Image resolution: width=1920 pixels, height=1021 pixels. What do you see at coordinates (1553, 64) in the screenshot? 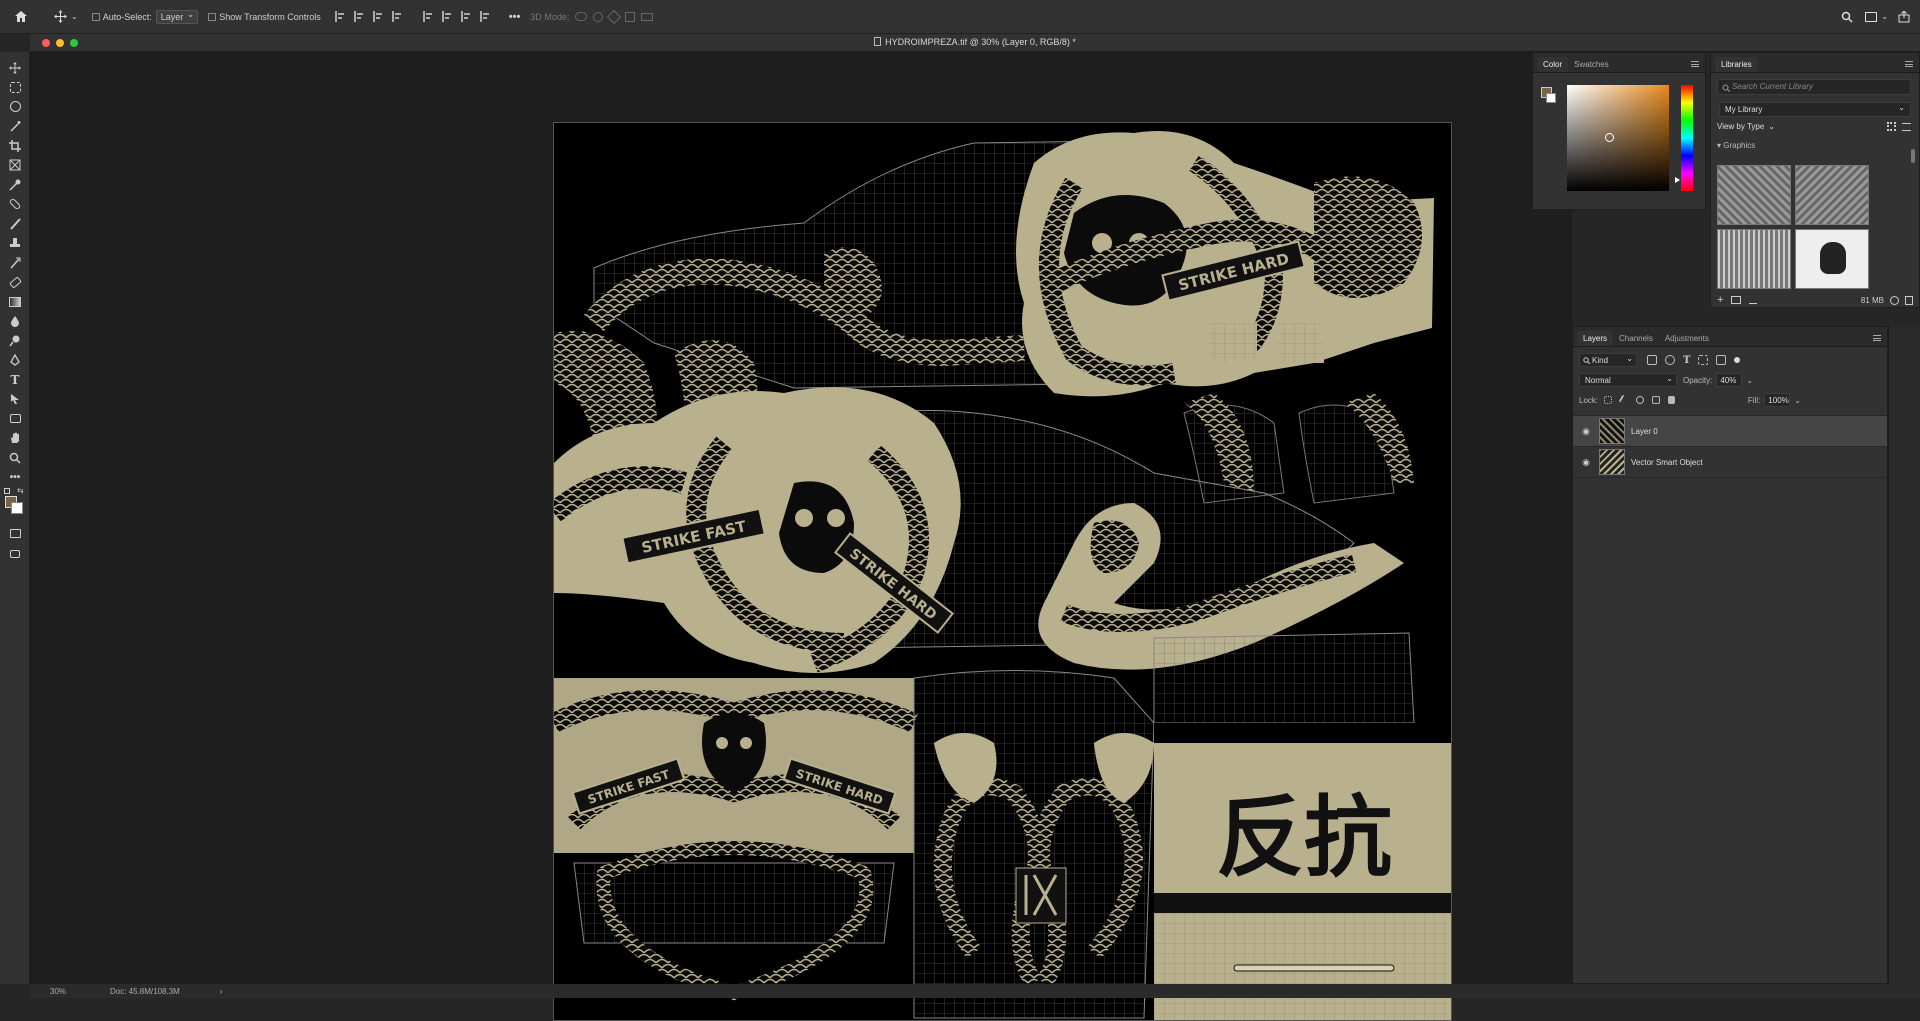
I see `tab-color: Color` at bounding box center [1553, 64].